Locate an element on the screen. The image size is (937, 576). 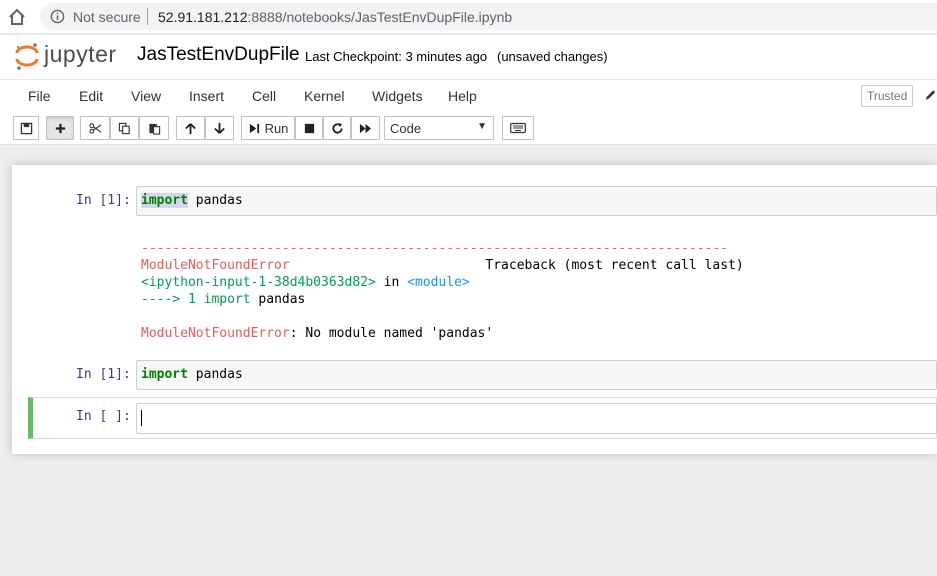
arrow-up-icon is located at coordinates (190, 128).